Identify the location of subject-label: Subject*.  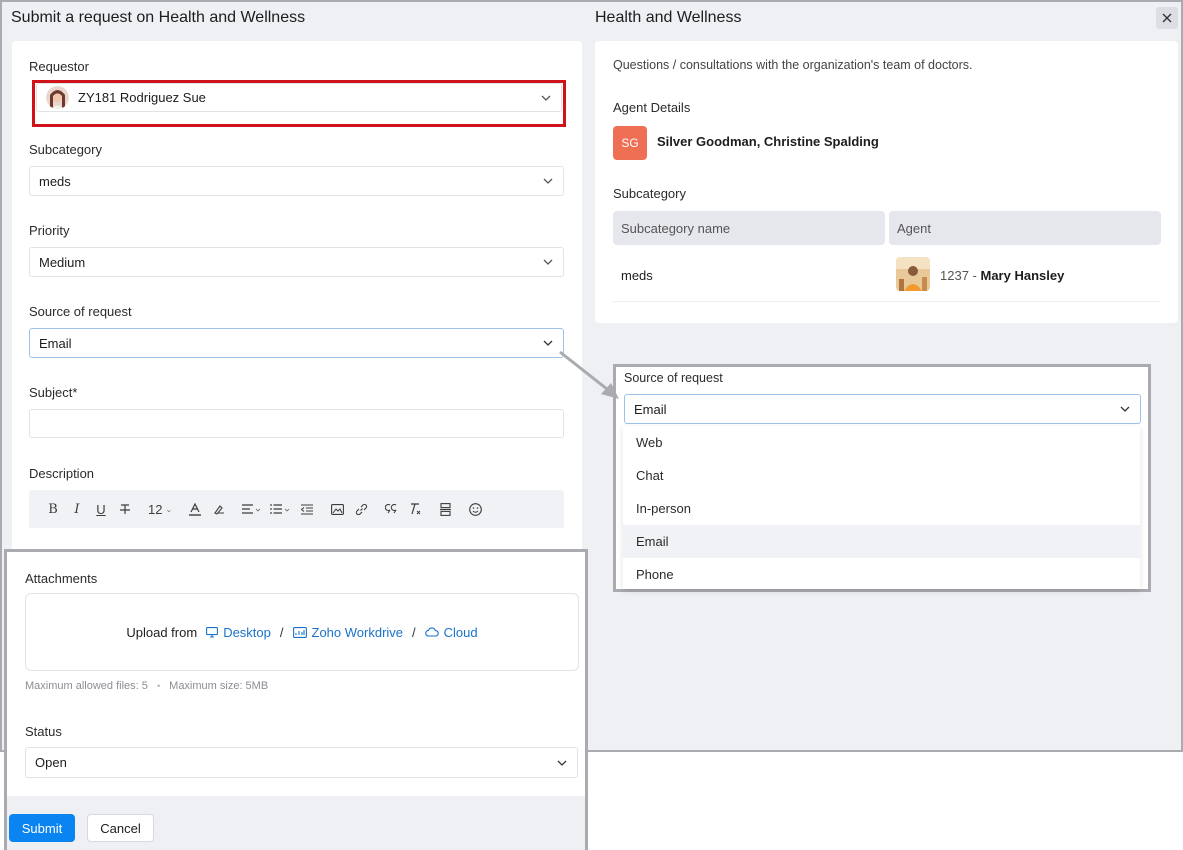
(53, 392).